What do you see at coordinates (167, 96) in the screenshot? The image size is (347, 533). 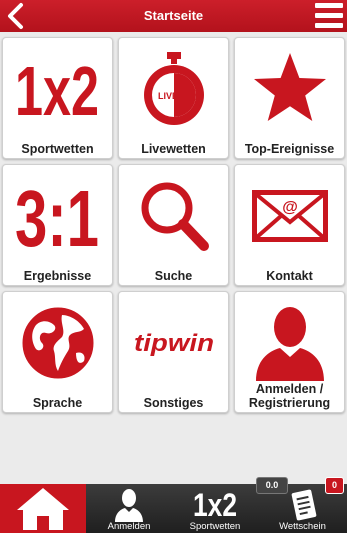 I see `svg-text: LIVE` at bounding box center [167, 96].